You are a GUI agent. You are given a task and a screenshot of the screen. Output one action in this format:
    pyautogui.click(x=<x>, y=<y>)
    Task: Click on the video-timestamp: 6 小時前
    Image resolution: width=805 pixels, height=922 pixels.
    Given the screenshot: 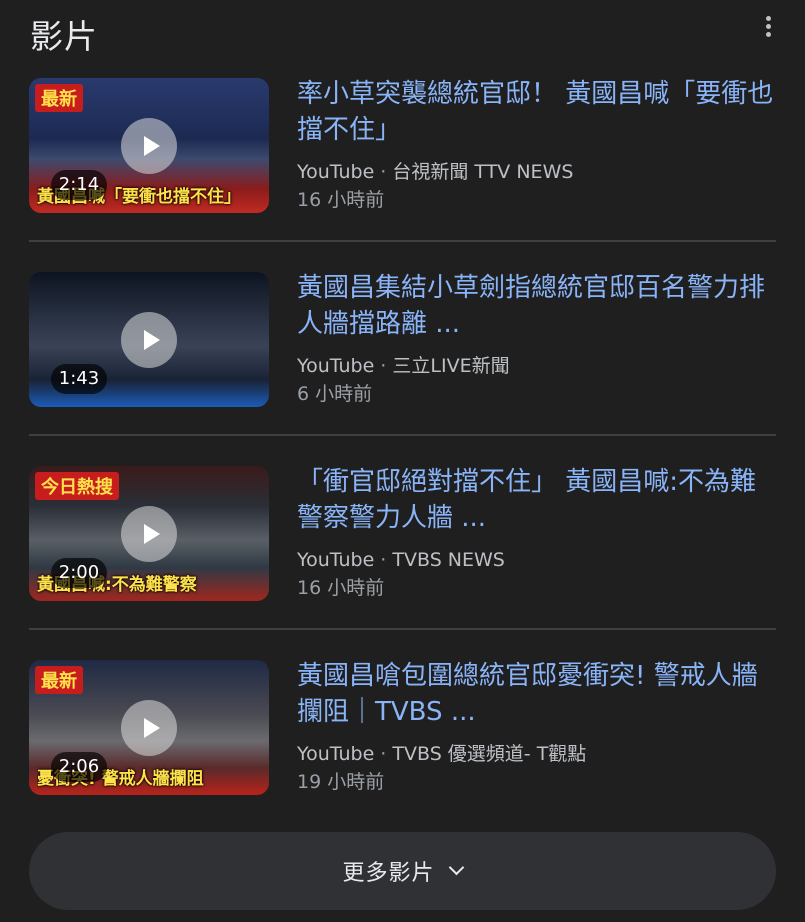 What is the action you would take?
    pyautogui.click(x=335, y=394)
    